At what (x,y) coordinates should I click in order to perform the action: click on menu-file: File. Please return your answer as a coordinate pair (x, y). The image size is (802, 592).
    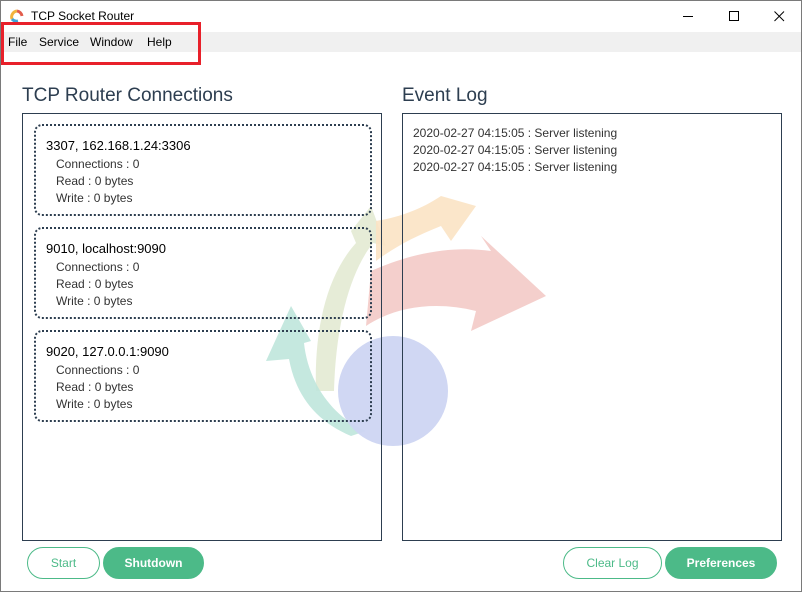
    Looking at the image, I should click on (17, 42).